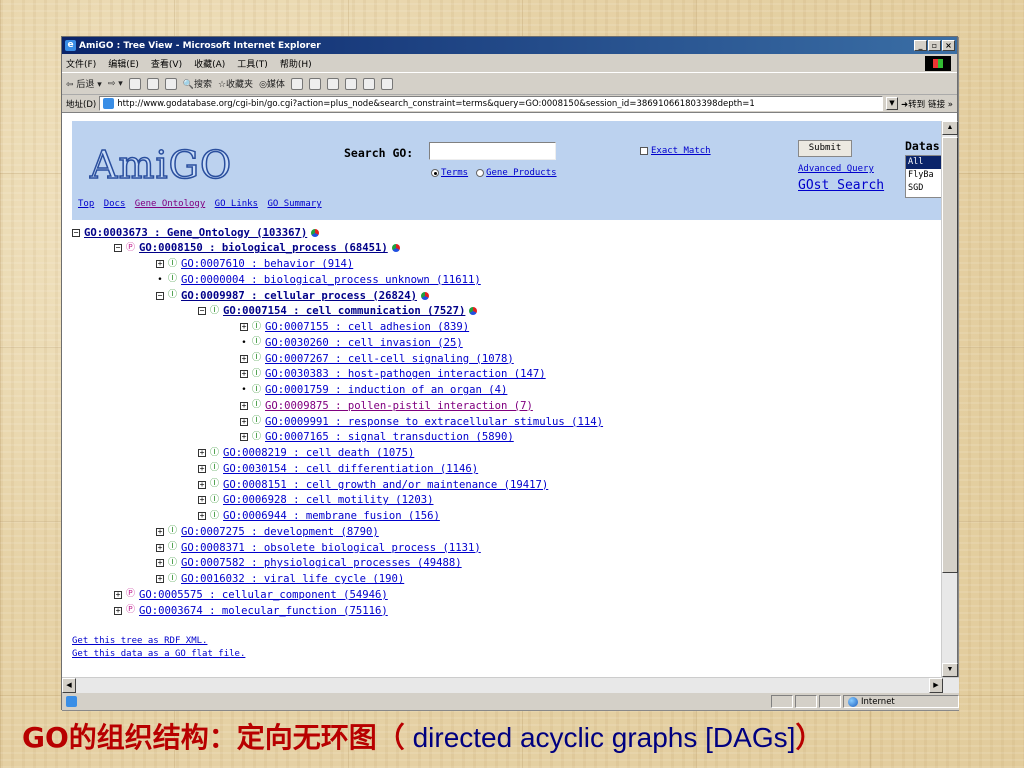 Image resolution: width=1024 pixels, height=768 pixels. I want to click on scroll-right-icon: ▶, so click(936, 685).